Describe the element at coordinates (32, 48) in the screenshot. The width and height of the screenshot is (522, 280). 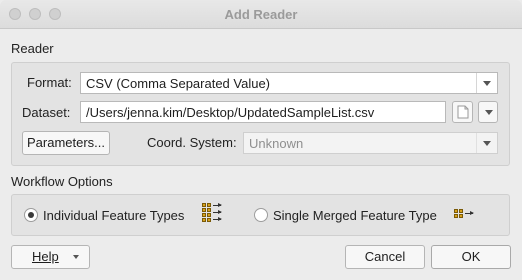
I see `reader-section-label: Reader` at that location.